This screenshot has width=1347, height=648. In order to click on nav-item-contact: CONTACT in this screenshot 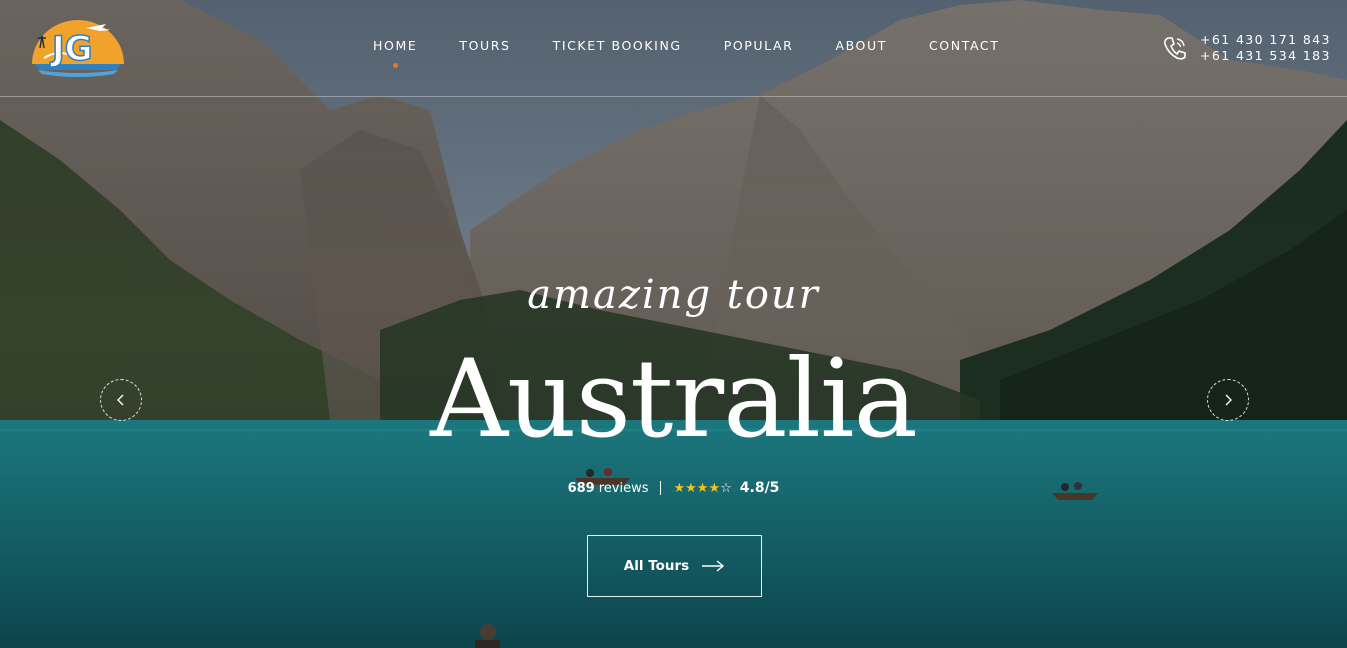, I will do `click(964, 48)`.